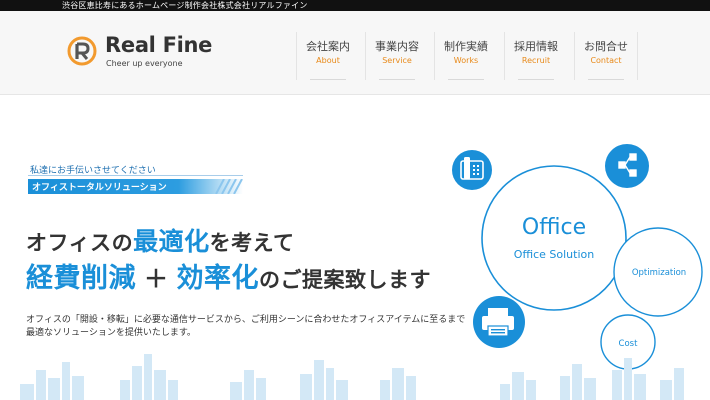 The height and width of the screenshot is (400, 710). I want to click on nav-label-en: Contact, so click(606, 60).